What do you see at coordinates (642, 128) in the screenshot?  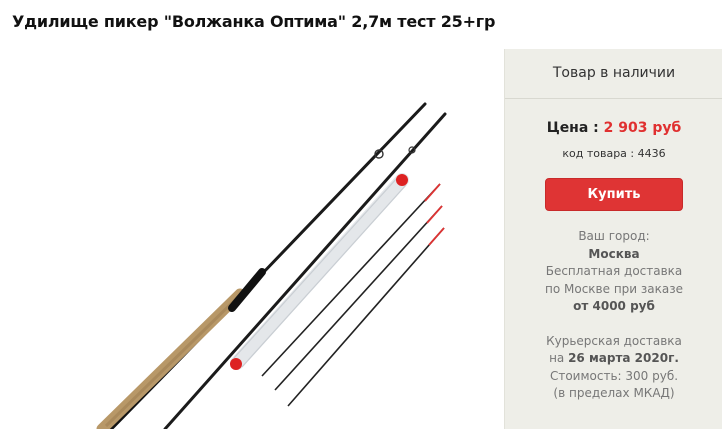 I see `price-value: 2 903 руб` at bounding box center [642, 128].